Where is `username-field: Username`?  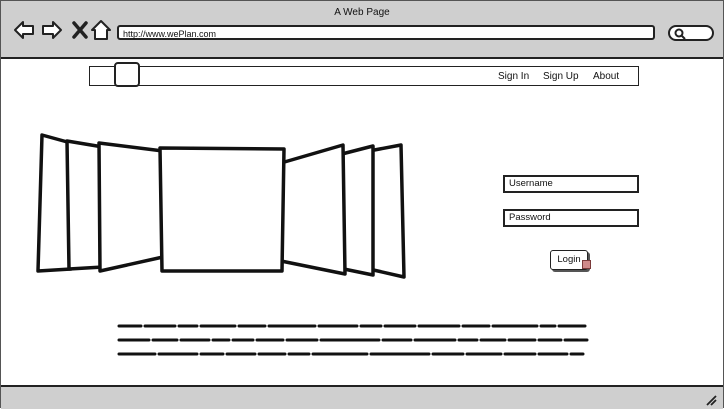 username-field: Username is located at coordinates (571, 184).